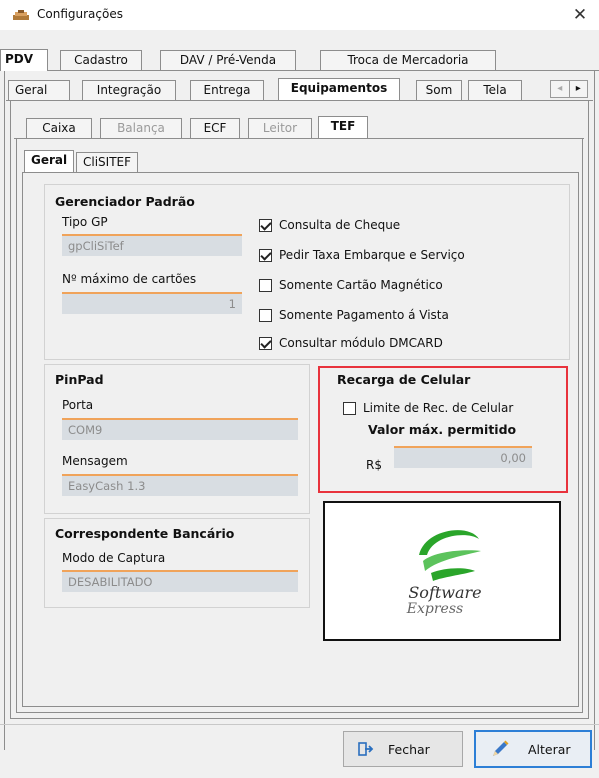  Describe the element at coordinates (438, 408) in the screenshot. I see `checkbox-label: Limite de Rec. de Celular` at that location.